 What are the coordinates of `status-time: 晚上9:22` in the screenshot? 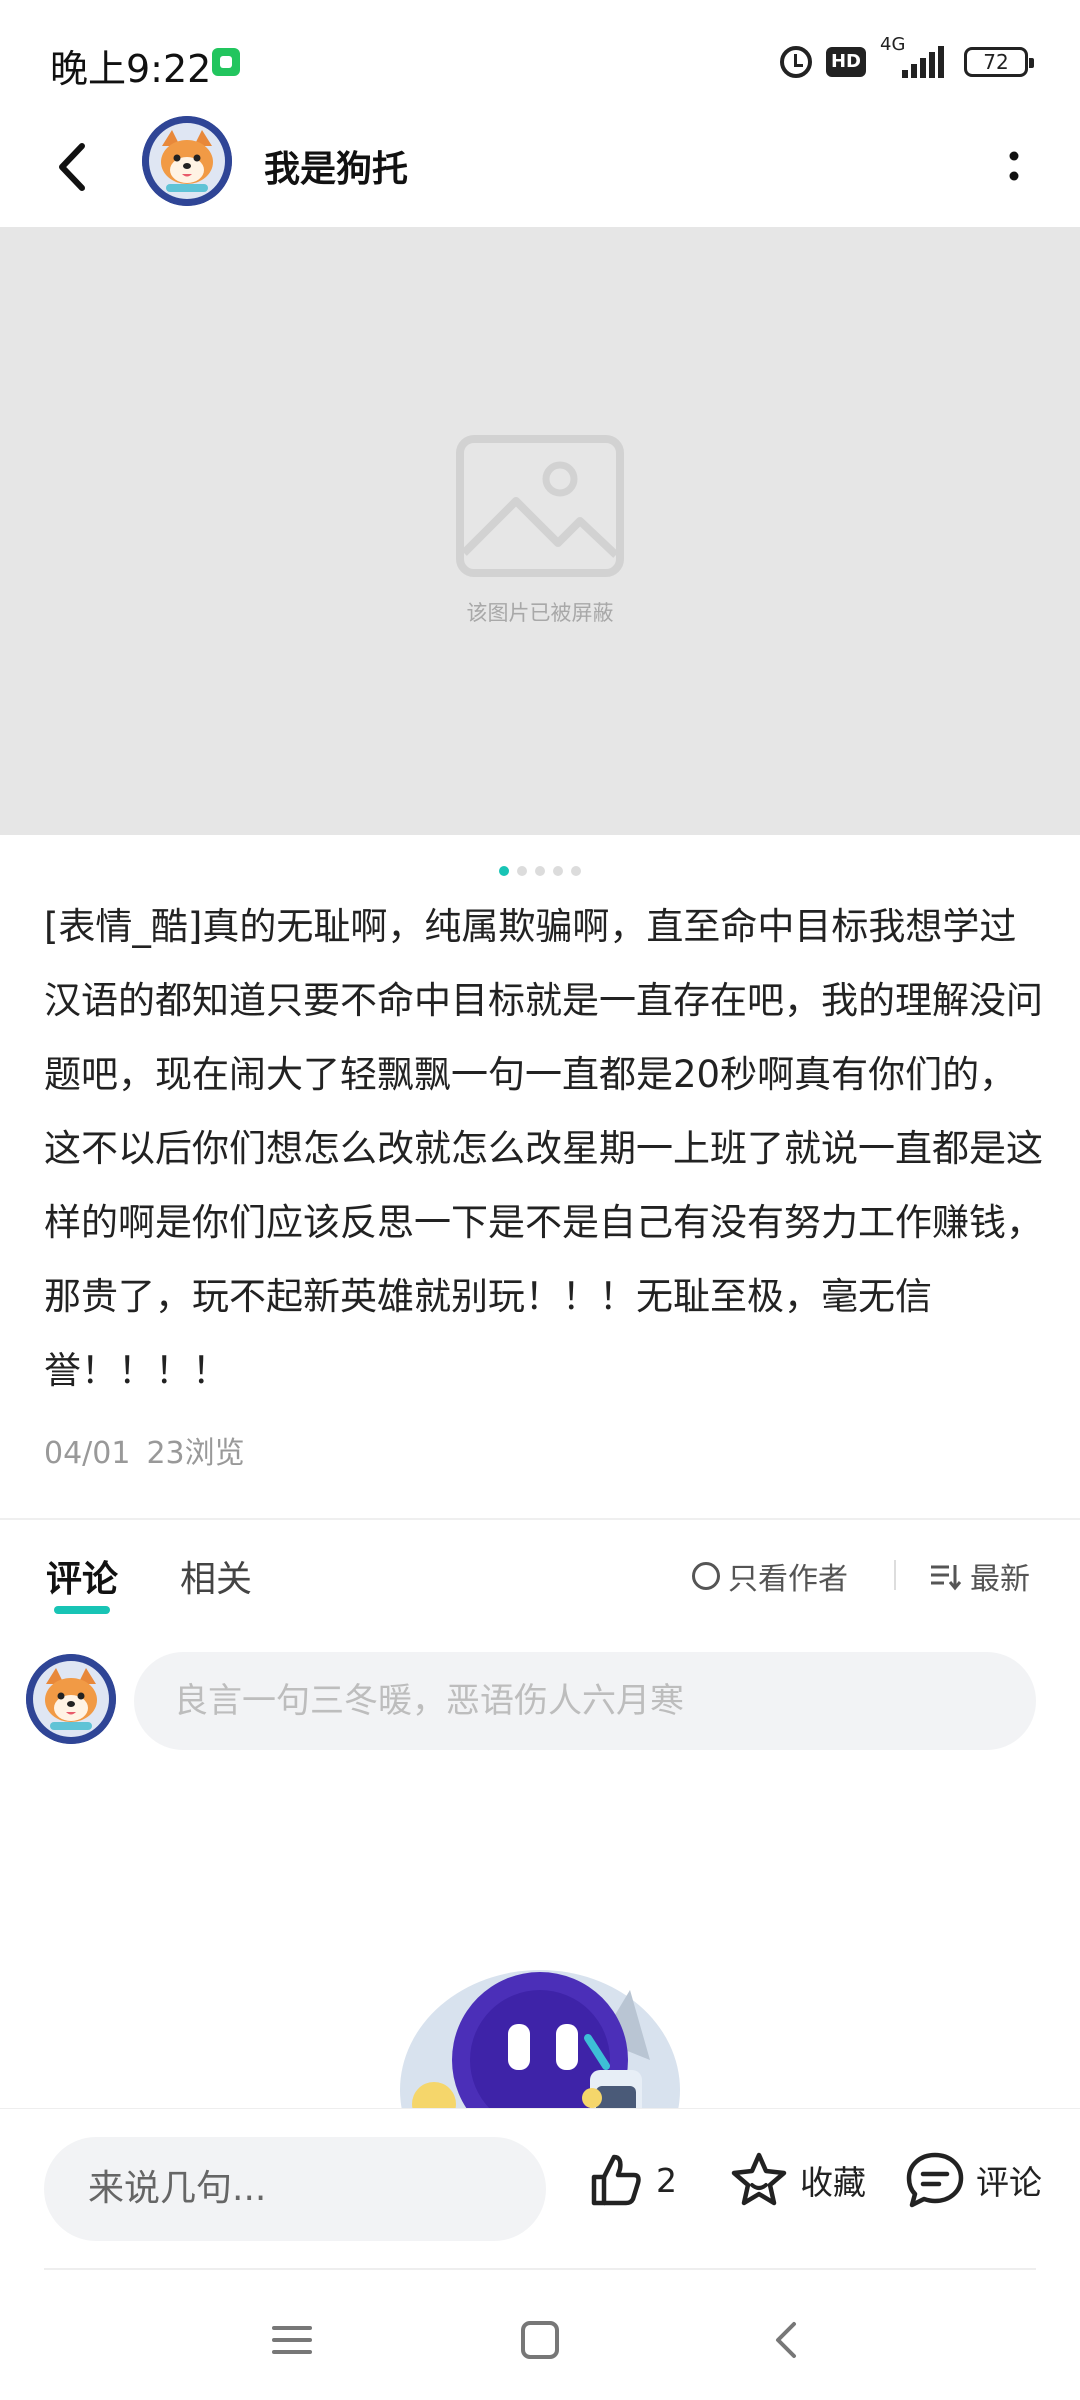 It's located at (131, 69).